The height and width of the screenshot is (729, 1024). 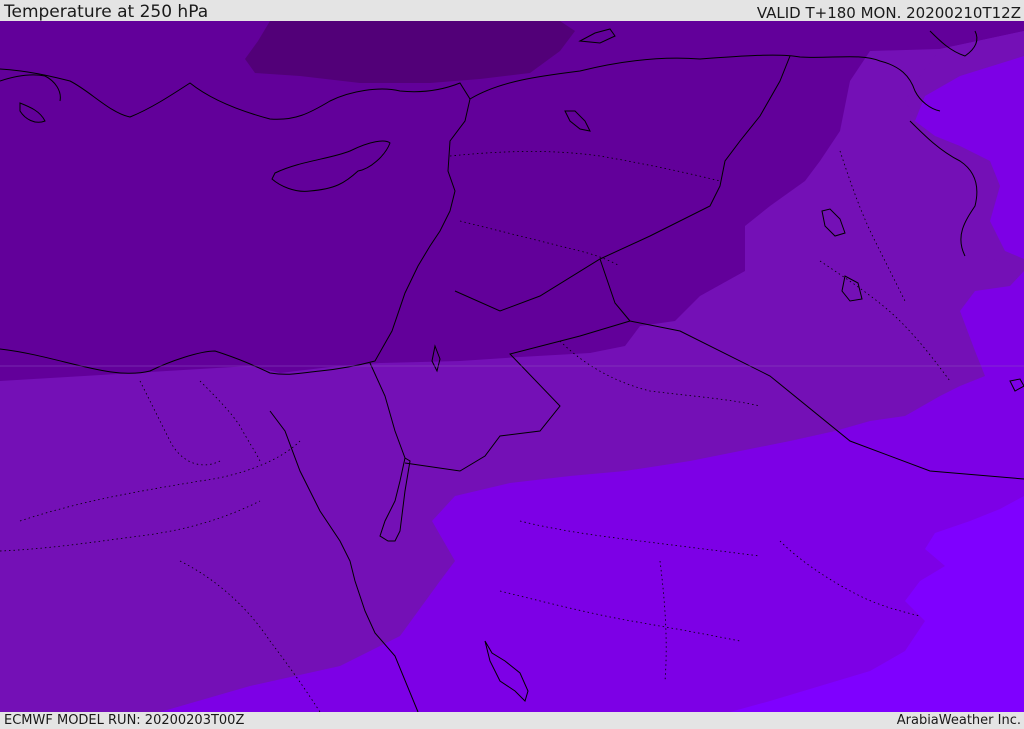 What do you see at coordinates (106, 12) in the screenshot?
I see `map-title: Temperature at 250 hPa` at bounding box center [106, 12].